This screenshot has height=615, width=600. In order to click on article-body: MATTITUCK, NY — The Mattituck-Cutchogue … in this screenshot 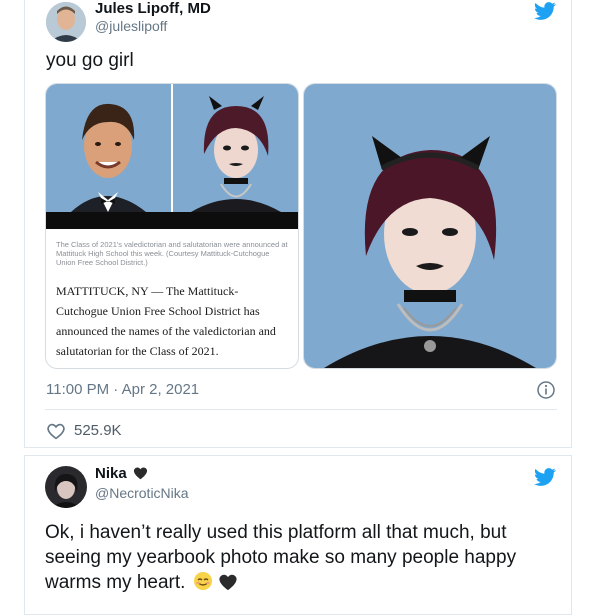, I will do `click(166, 321)`.